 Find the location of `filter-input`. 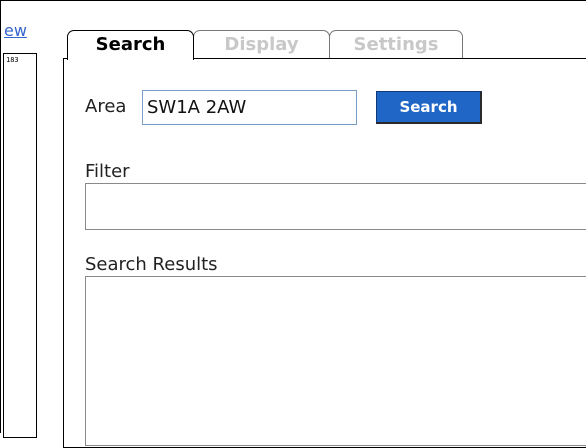

filter-input is located at coordinates (335, 206).